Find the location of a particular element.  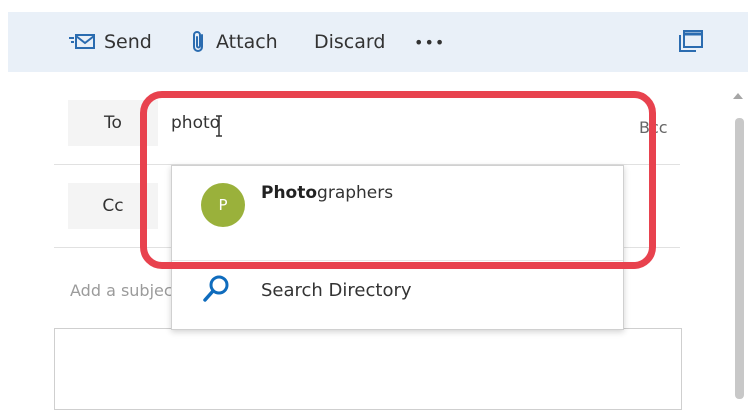

send-button: Send is located at coordinates (110, 42).